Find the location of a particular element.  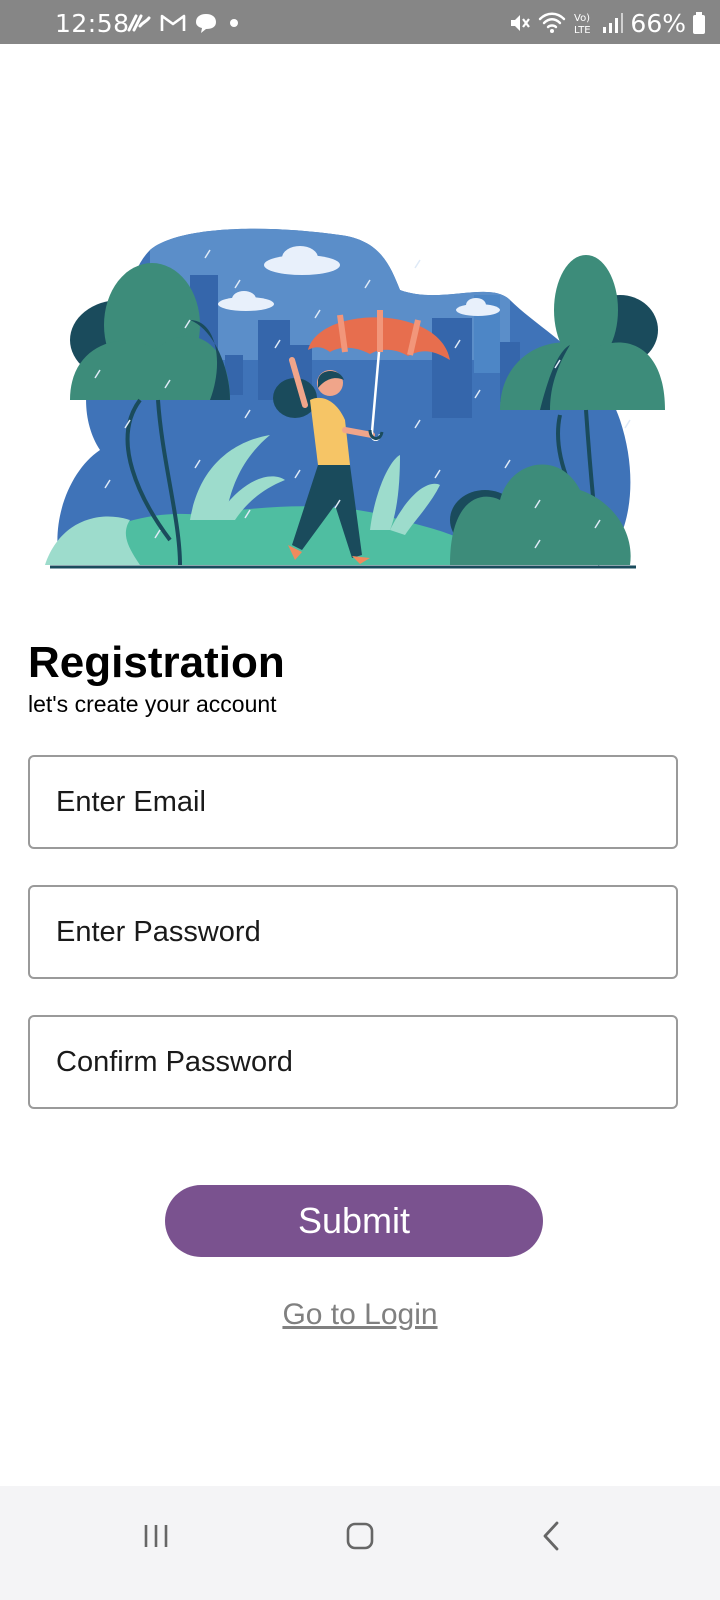

back-button is located at coordinates (552, 1536).